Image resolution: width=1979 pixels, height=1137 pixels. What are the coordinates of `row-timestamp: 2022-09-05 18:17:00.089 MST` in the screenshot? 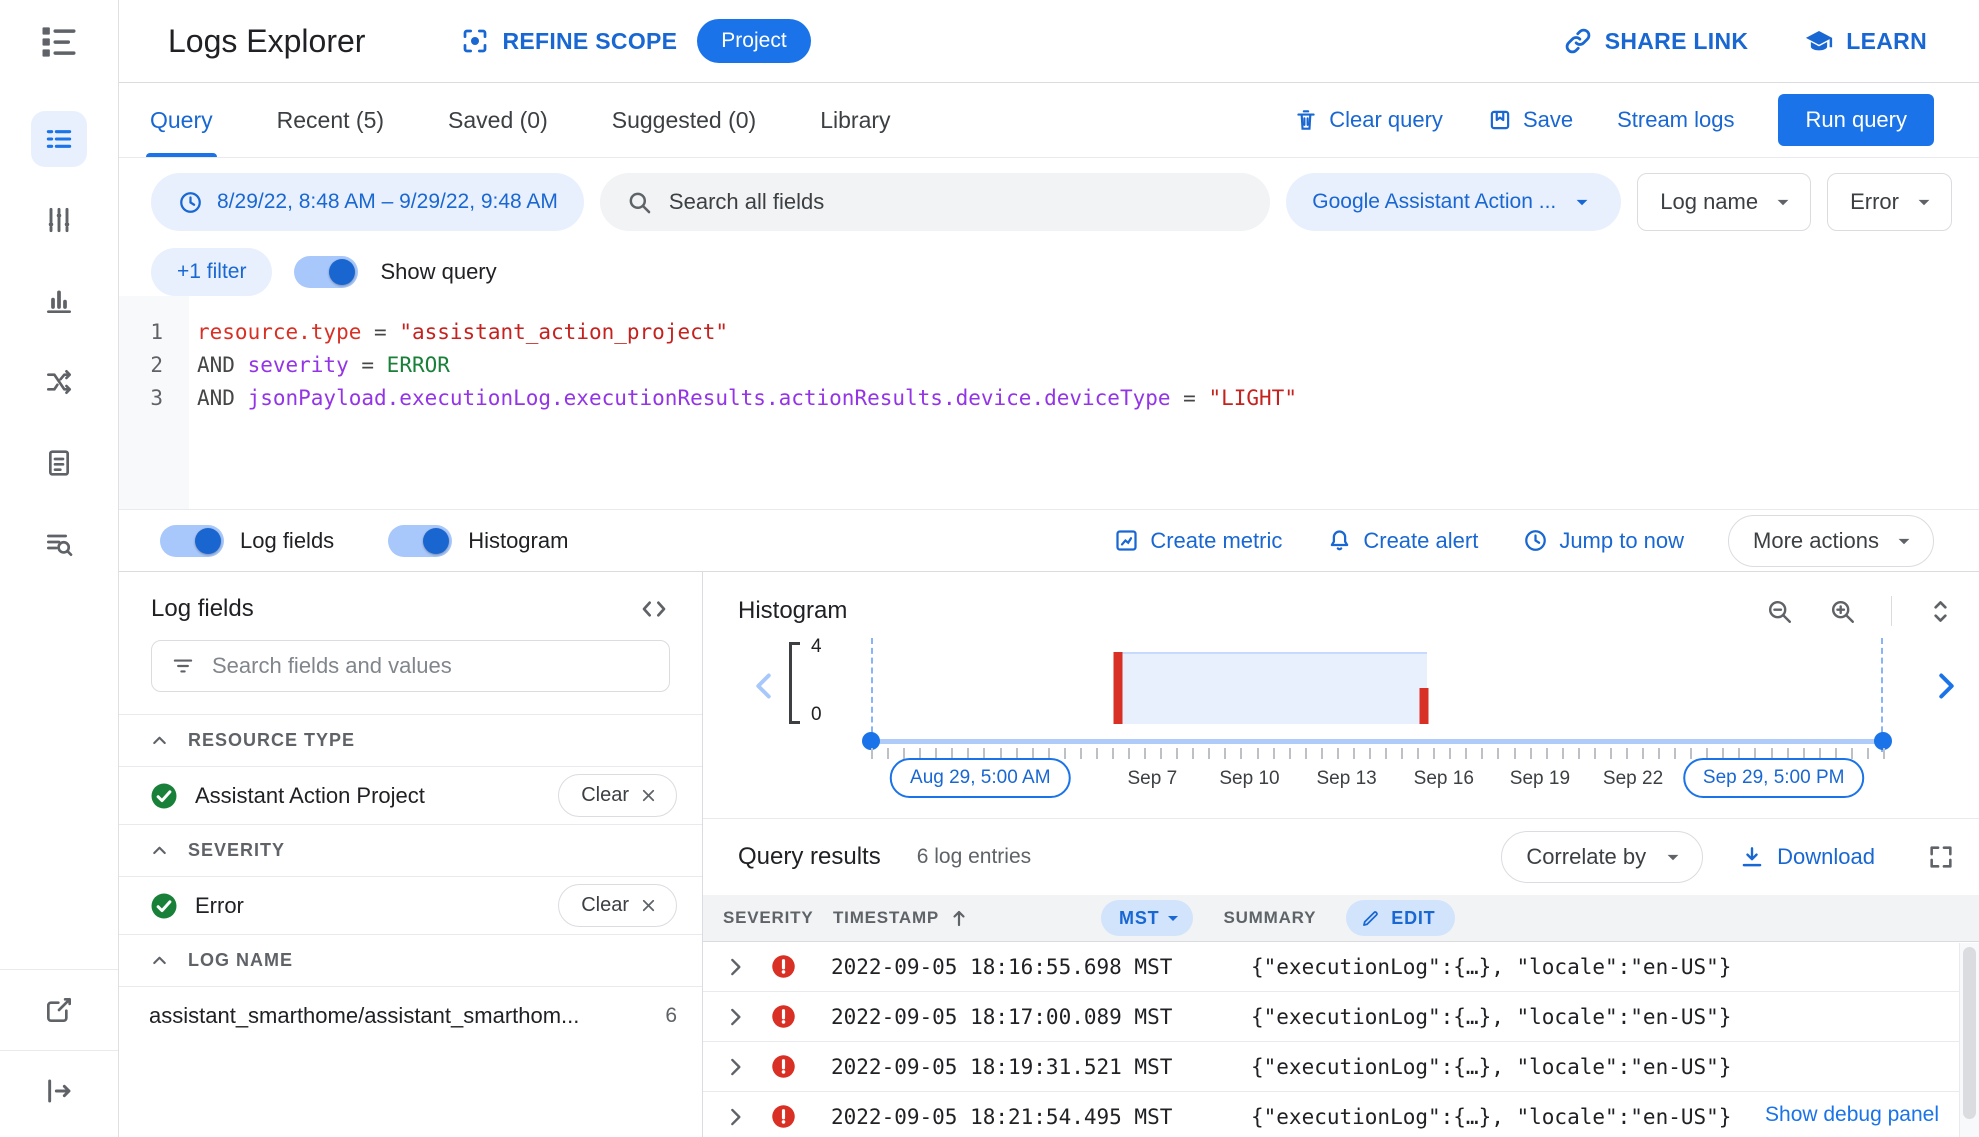 It's located at (1002, 1016).